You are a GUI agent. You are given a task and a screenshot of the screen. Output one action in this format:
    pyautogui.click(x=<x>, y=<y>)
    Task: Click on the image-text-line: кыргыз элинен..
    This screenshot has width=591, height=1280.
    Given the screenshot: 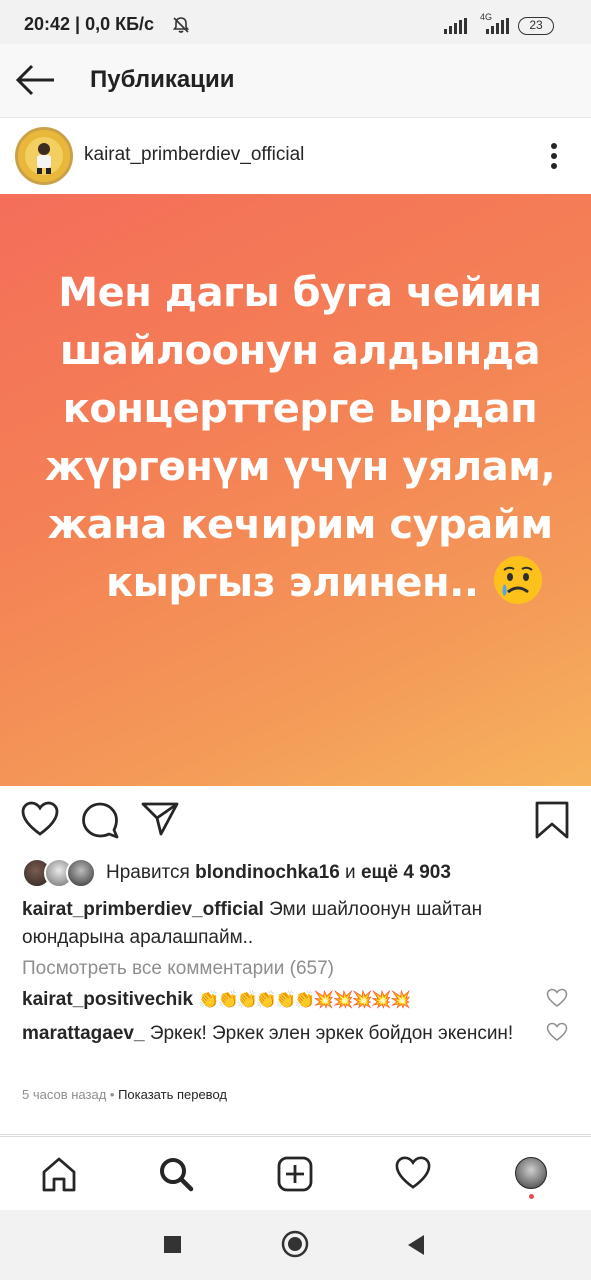 What is the action you would take?
    pyautogui.click(x=292, y=583)
    